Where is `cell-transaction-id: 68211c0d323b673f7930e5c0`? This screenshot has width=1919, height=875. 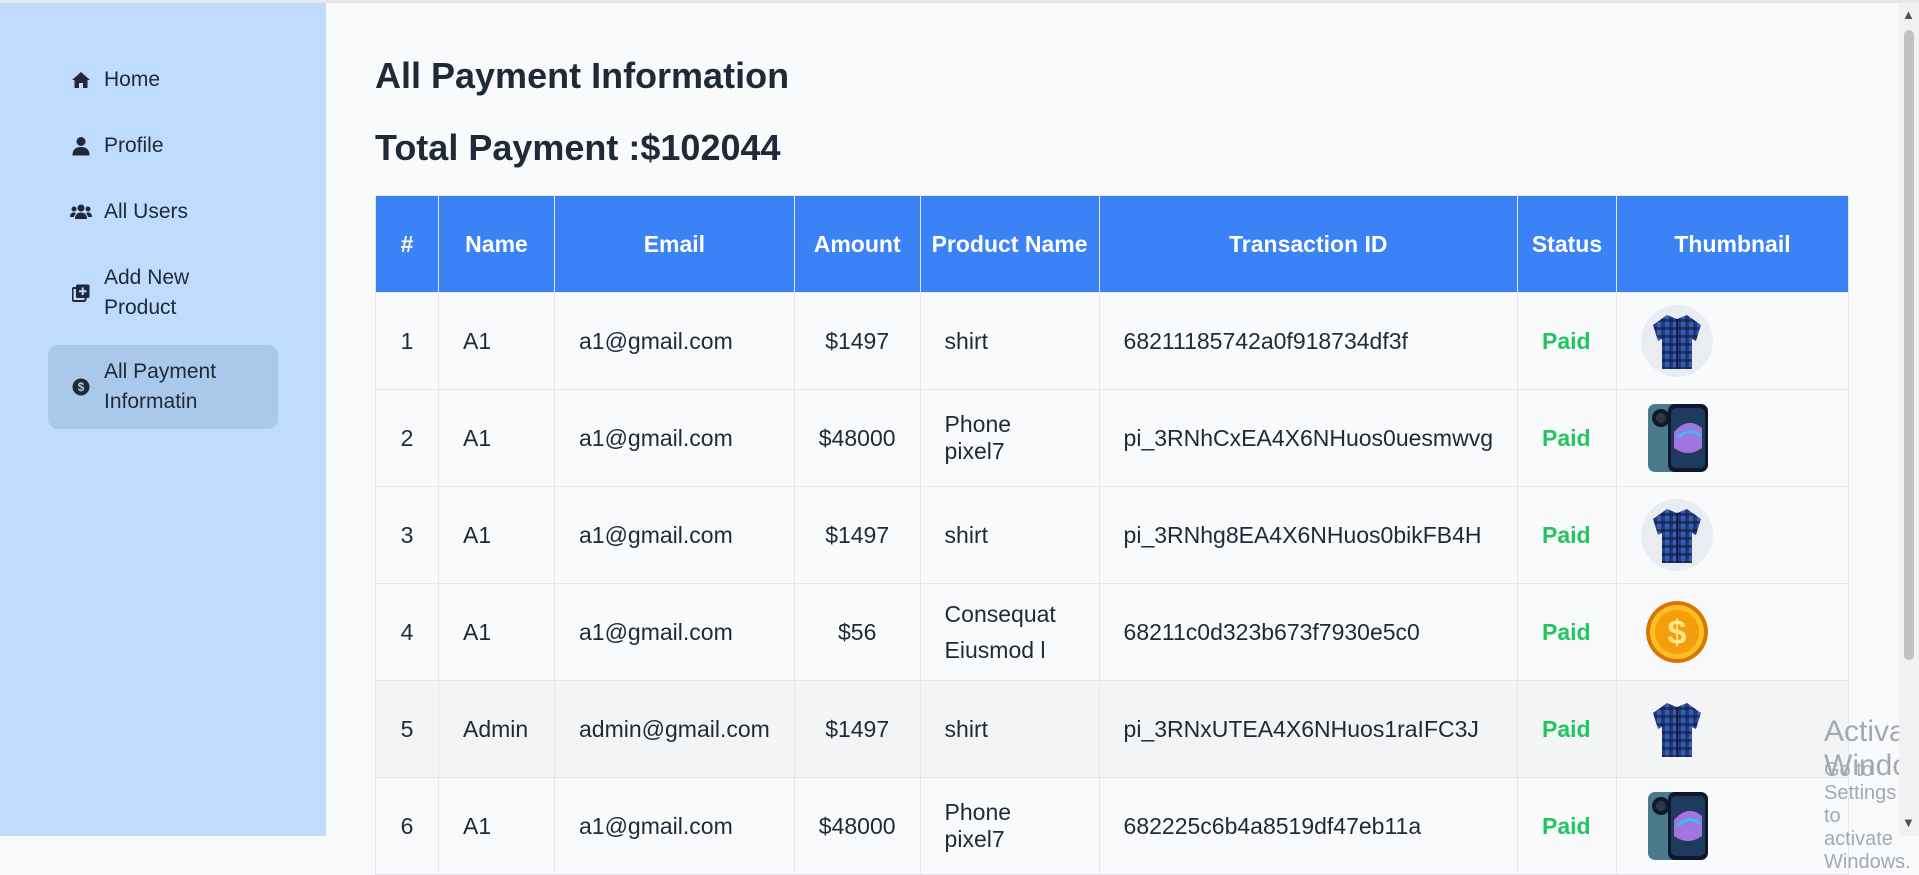 cell-transaction-id: 68211c0d323b673f7930e5c0 is located at coordinates (1308, 632).